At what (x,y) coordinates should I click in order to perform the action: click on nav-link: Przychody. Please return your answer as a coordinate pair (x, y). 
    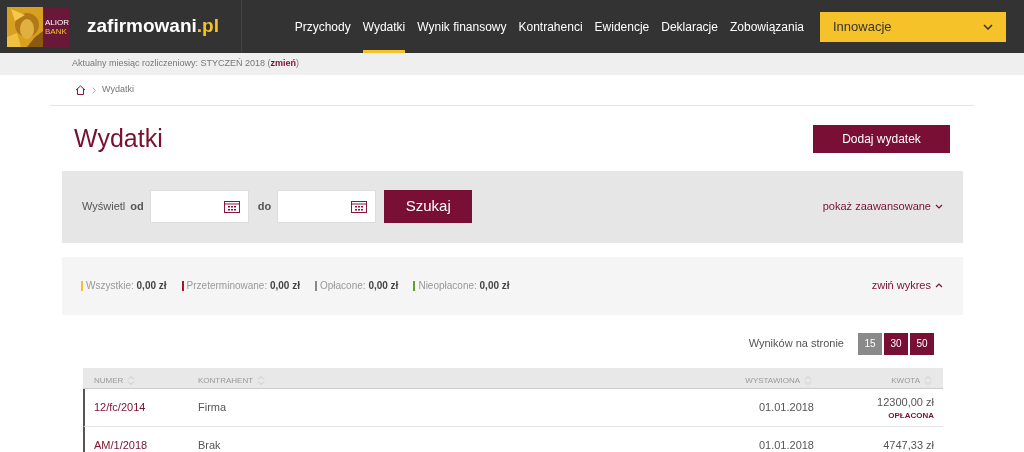
    Looking at the image, I should click on (322, 26).